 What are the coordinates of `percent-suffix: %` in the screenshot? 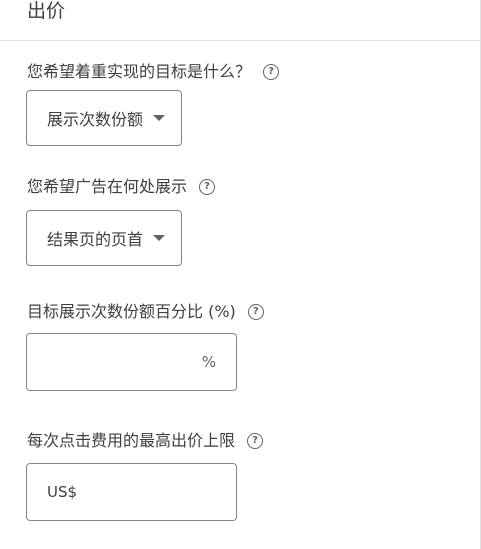 It's located at (208, 362).